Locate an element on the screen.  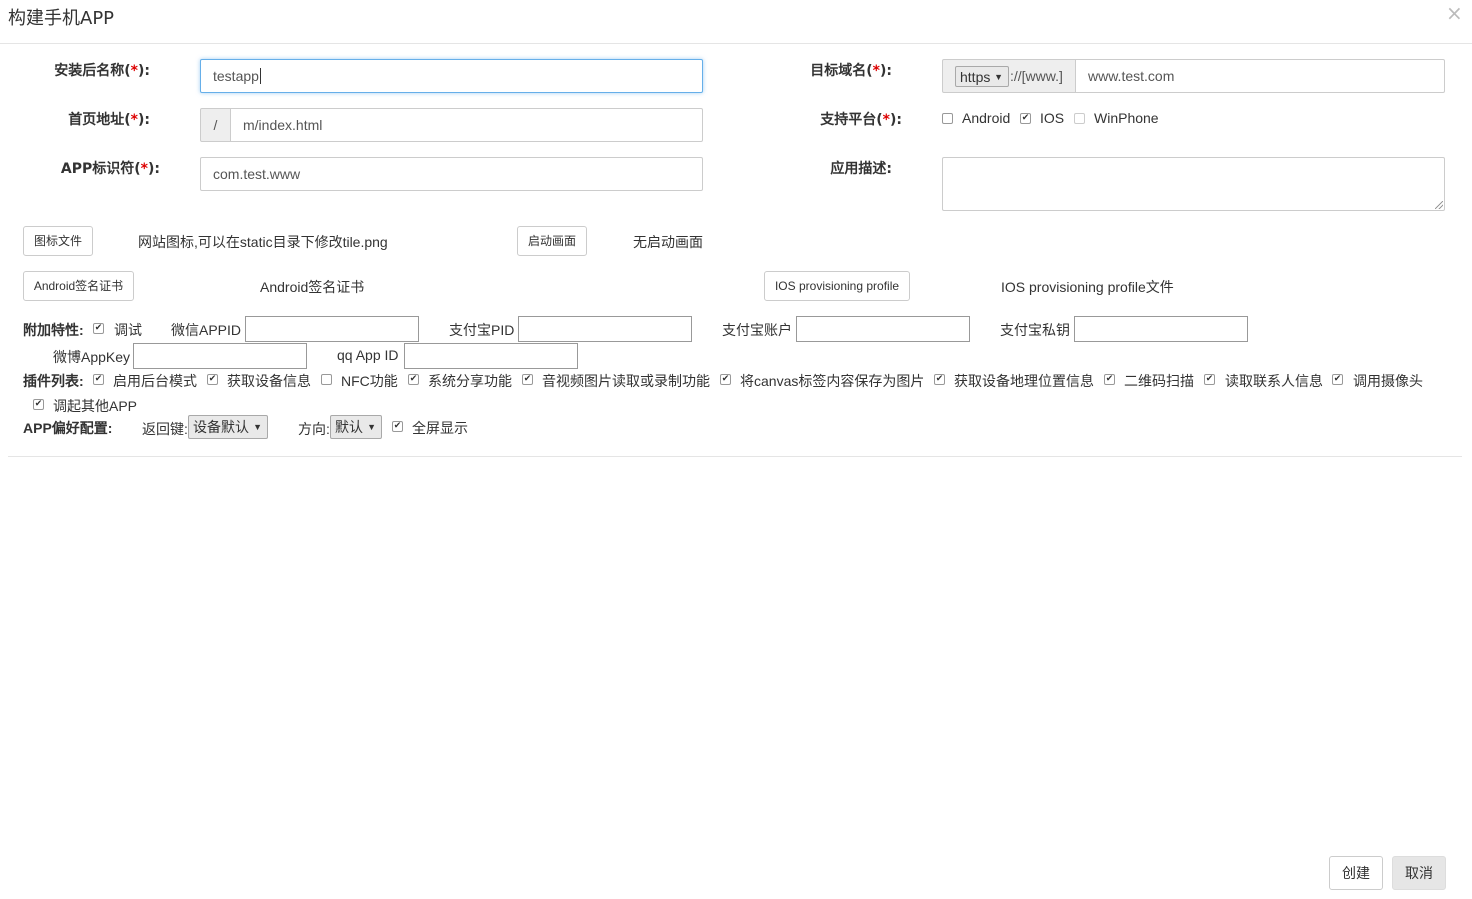
plugin-label: 二维码扫描 is located at coordinates (1159, 381).